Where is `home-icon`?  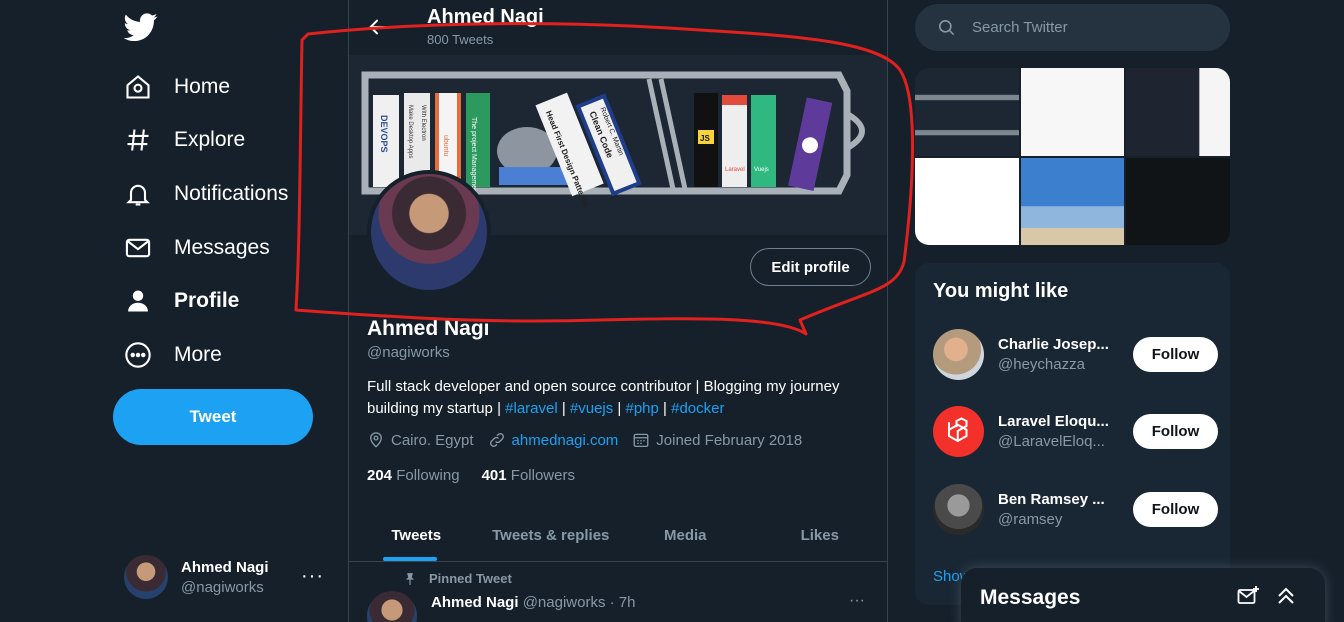
home-icon is located at coordinates (138, 87).